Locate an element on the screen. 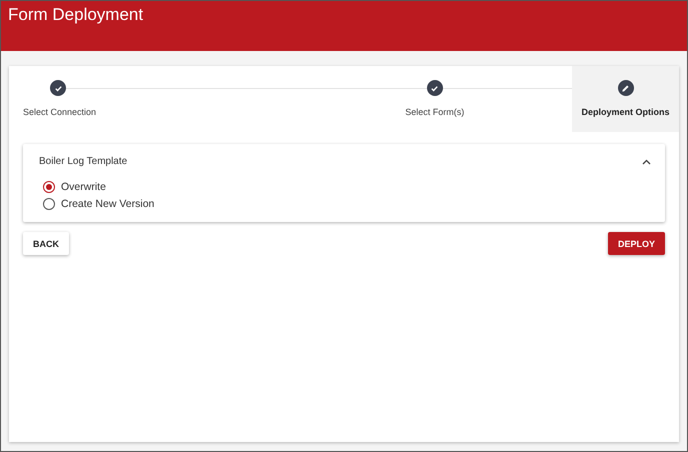 This screenshot has height=452, width=688. window-title: Form Deployment is located at coordinates (76, 14).